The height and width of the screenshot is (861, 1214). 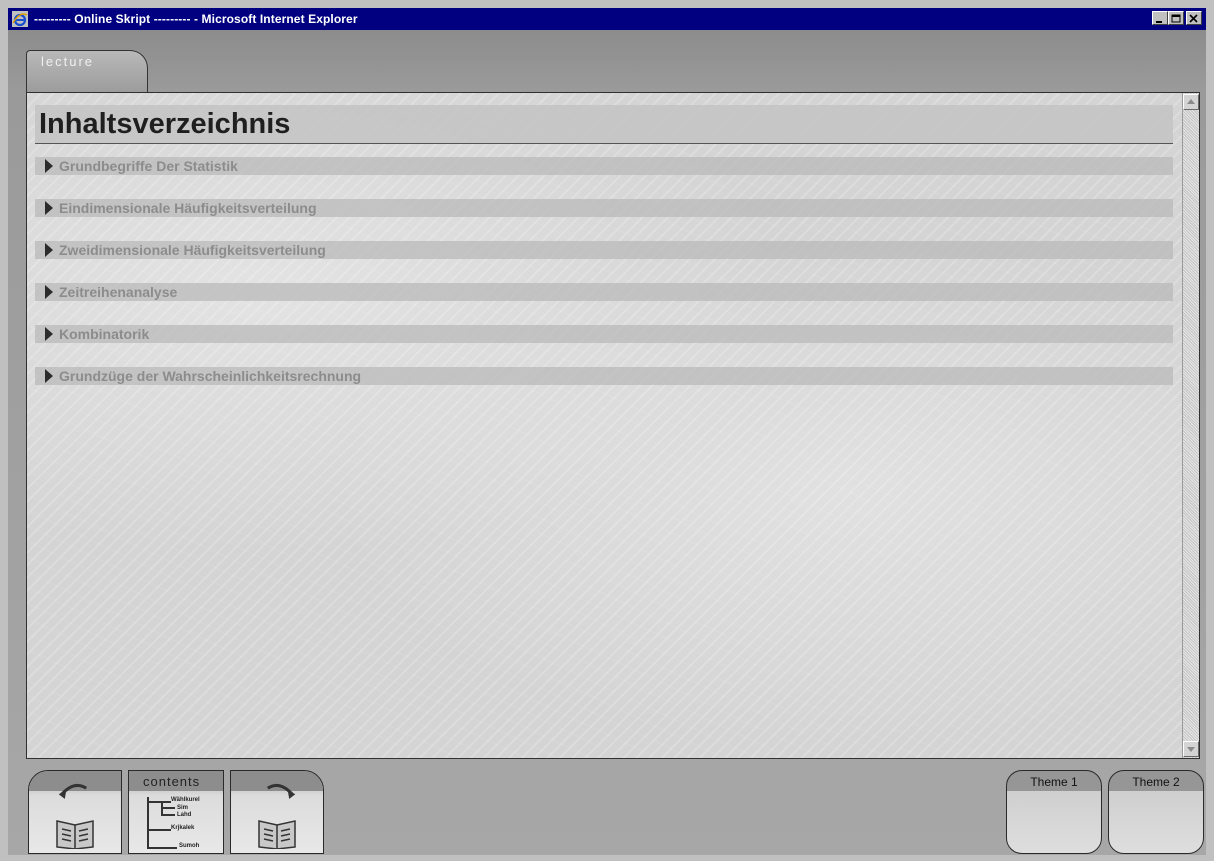 I want to click on arrow-down-icon, so click(x=1191, y=749).